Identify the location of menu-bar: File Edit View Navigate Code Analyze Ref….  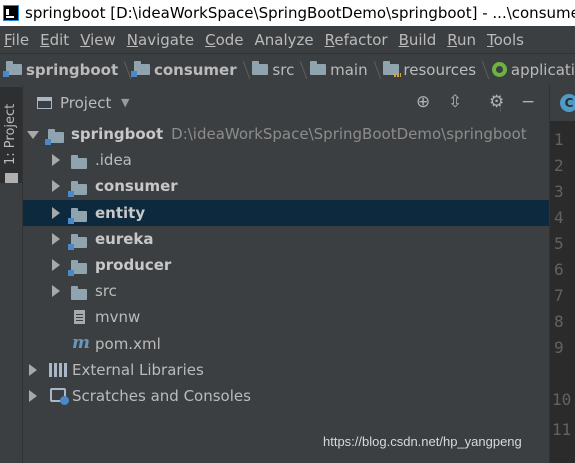
(287, 39).